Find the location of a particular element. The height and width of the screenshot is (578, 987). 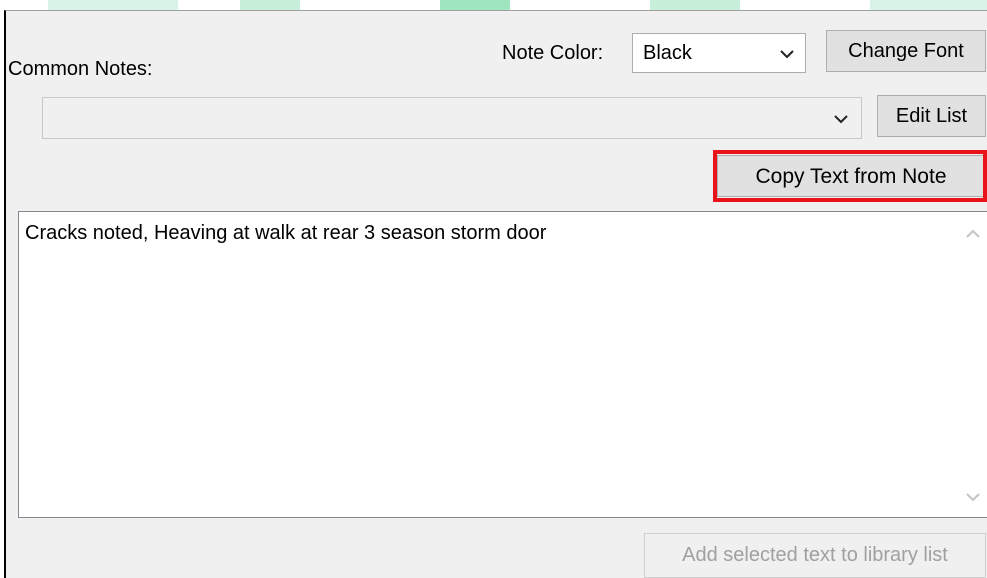

note-color-value: Black is located at coordinates (667, 53).